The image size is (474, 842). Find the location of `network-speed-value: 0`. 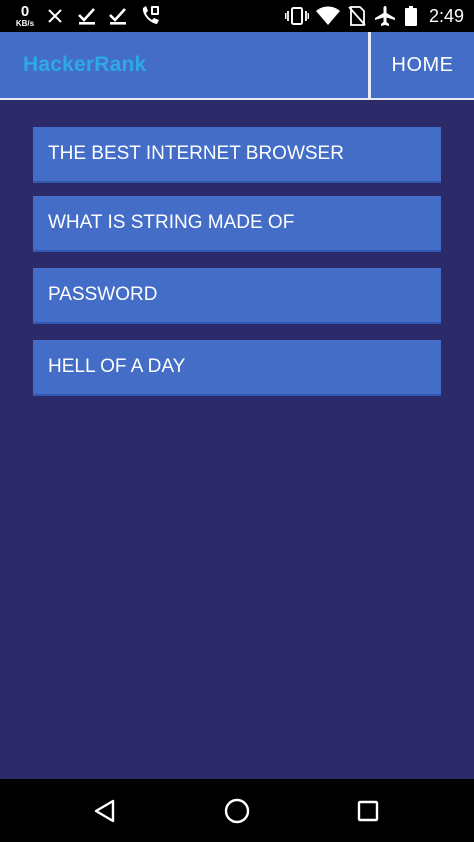

network-speed-value: 0 is located at coordinates (25, 11).